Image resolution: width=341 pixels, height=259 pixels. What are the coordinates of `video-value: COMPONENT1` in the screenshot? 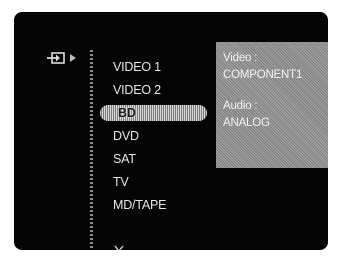 It's located at (263, 75).